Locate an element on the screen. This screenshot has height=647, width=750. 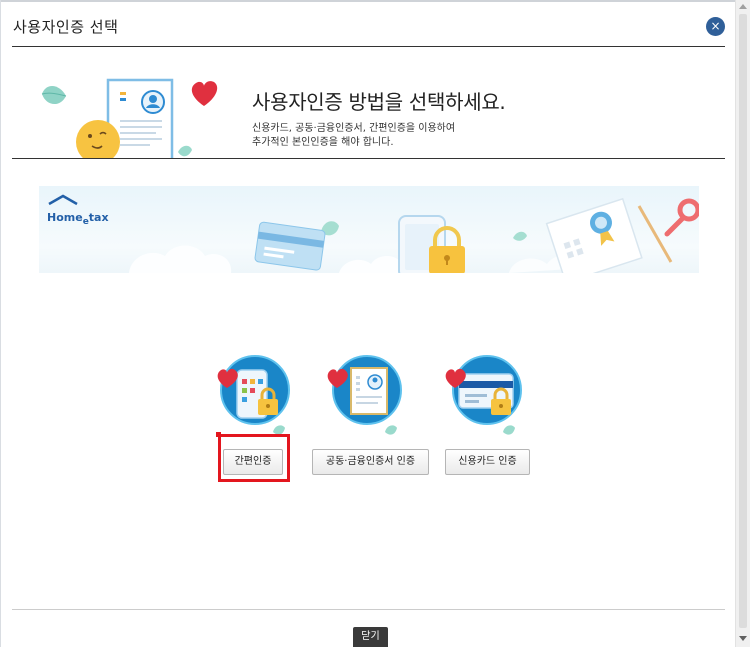
scroll-down-icon is located at coordinates (743, 638).